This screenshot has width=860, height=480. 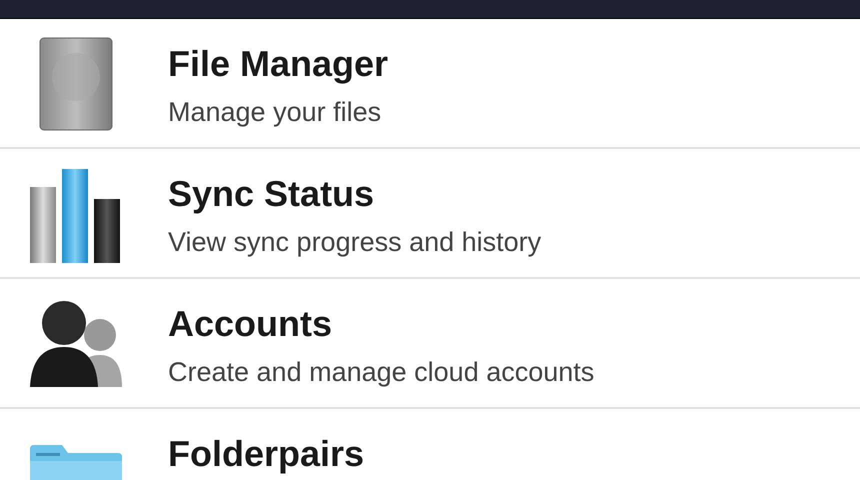 I want to click on item-title: Accounts, so click(x=251, y=324).